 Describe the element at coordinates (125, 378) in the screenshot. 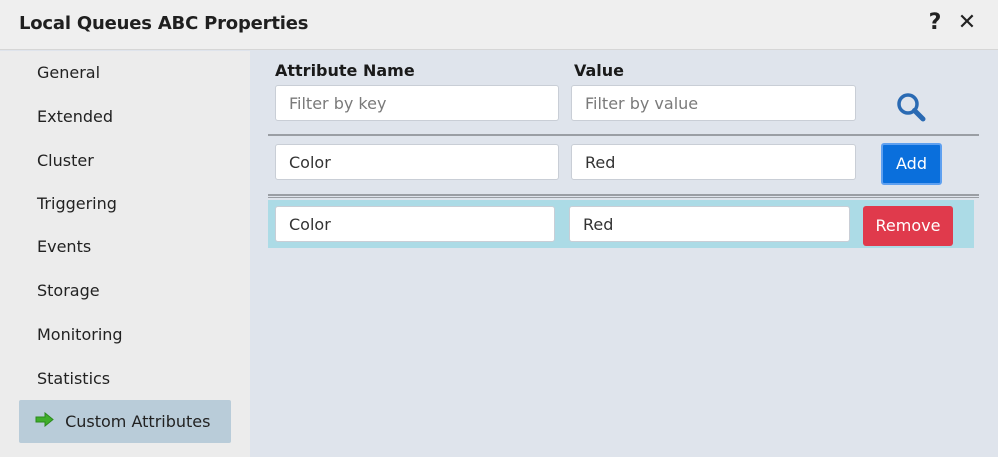

I see `sidebar-item-statistics: Statistics` at that location.